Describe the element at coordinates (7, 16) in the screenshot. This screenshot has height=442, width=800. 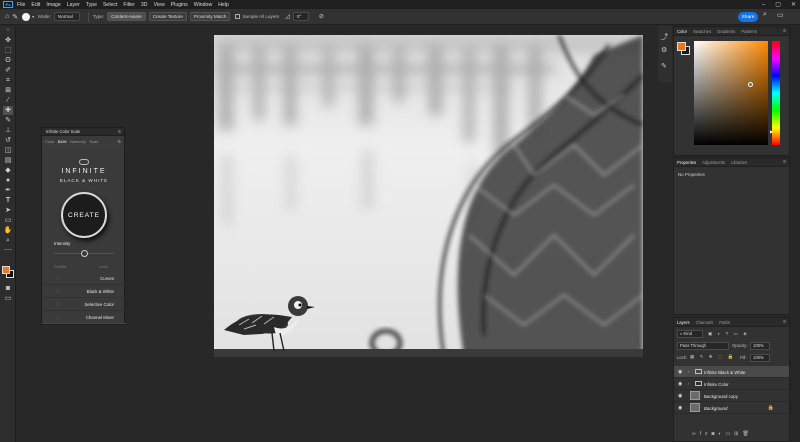
I see `home-icon: ⌂` at that location.